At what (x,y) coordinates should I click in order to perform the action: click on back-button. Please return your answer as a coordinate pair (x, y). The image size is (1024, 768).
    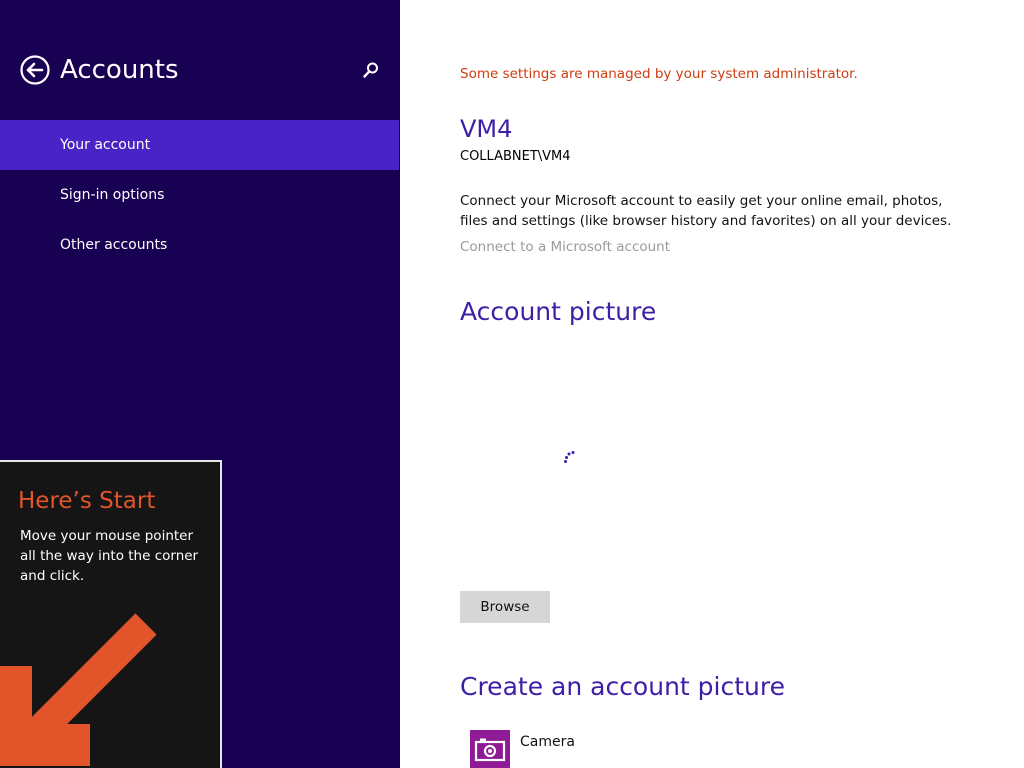
    Looking at the image, I should click on (35, 70).